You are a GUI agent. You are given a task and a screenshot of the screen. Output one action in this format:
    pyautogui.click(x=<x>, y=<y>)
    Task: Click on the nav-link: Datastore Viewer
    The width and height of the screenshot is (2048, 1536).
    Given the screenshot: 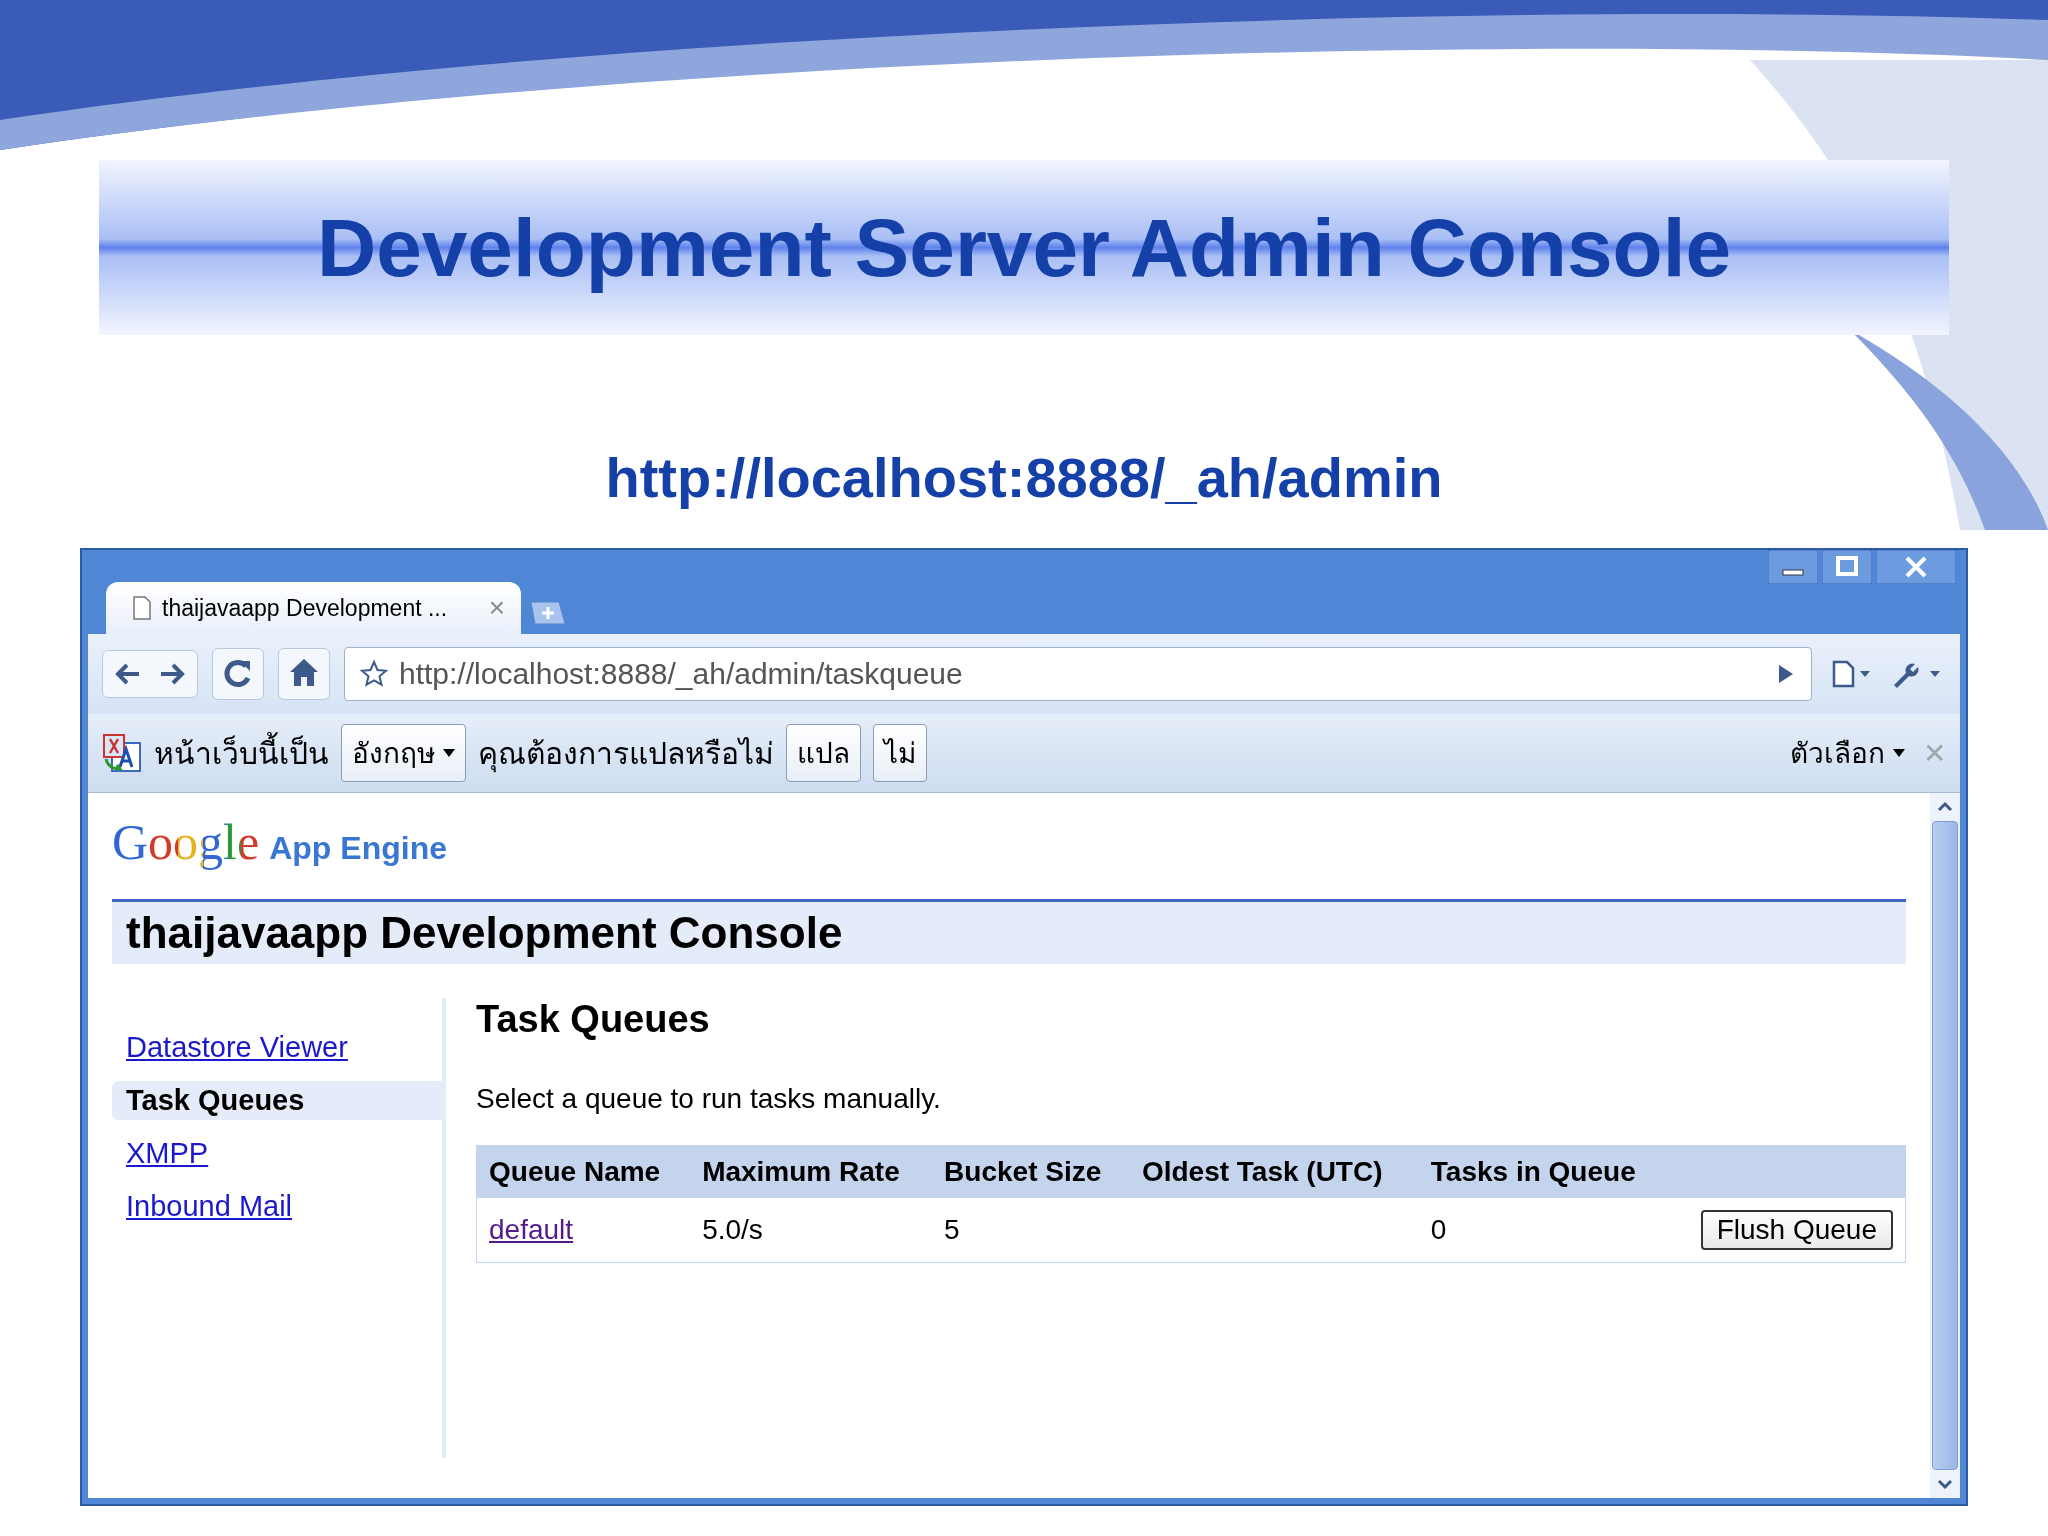 What is the action you would take?
    pyautogui.click(x=277, y=1047)
    